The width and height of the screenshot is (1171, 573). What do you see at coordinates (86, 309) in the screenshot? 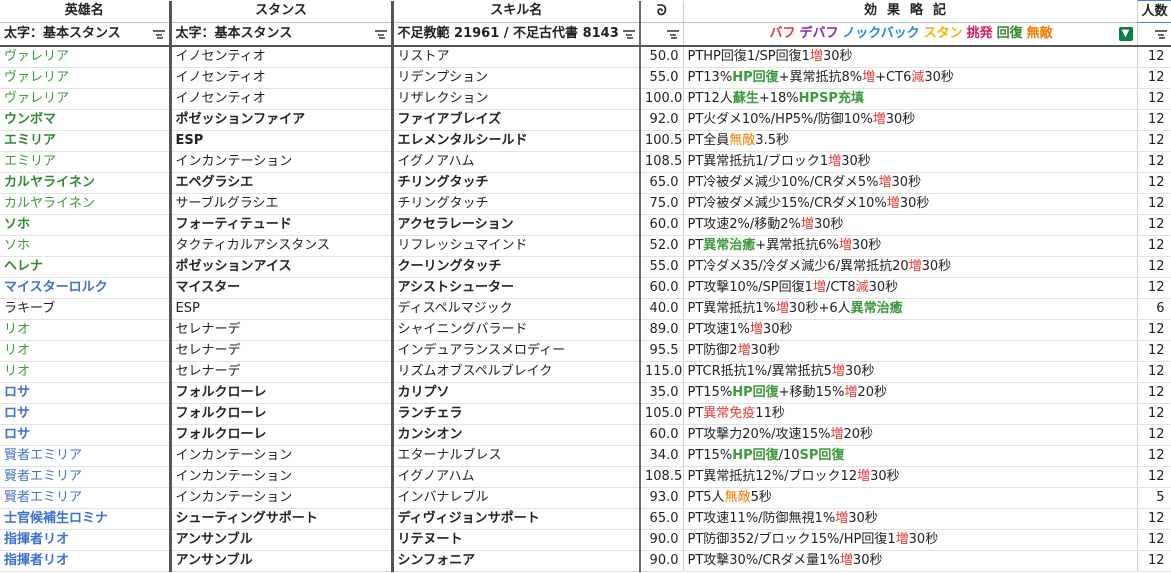
I see `hero-cell: ラキーブ` at bounding box center [86, 309].